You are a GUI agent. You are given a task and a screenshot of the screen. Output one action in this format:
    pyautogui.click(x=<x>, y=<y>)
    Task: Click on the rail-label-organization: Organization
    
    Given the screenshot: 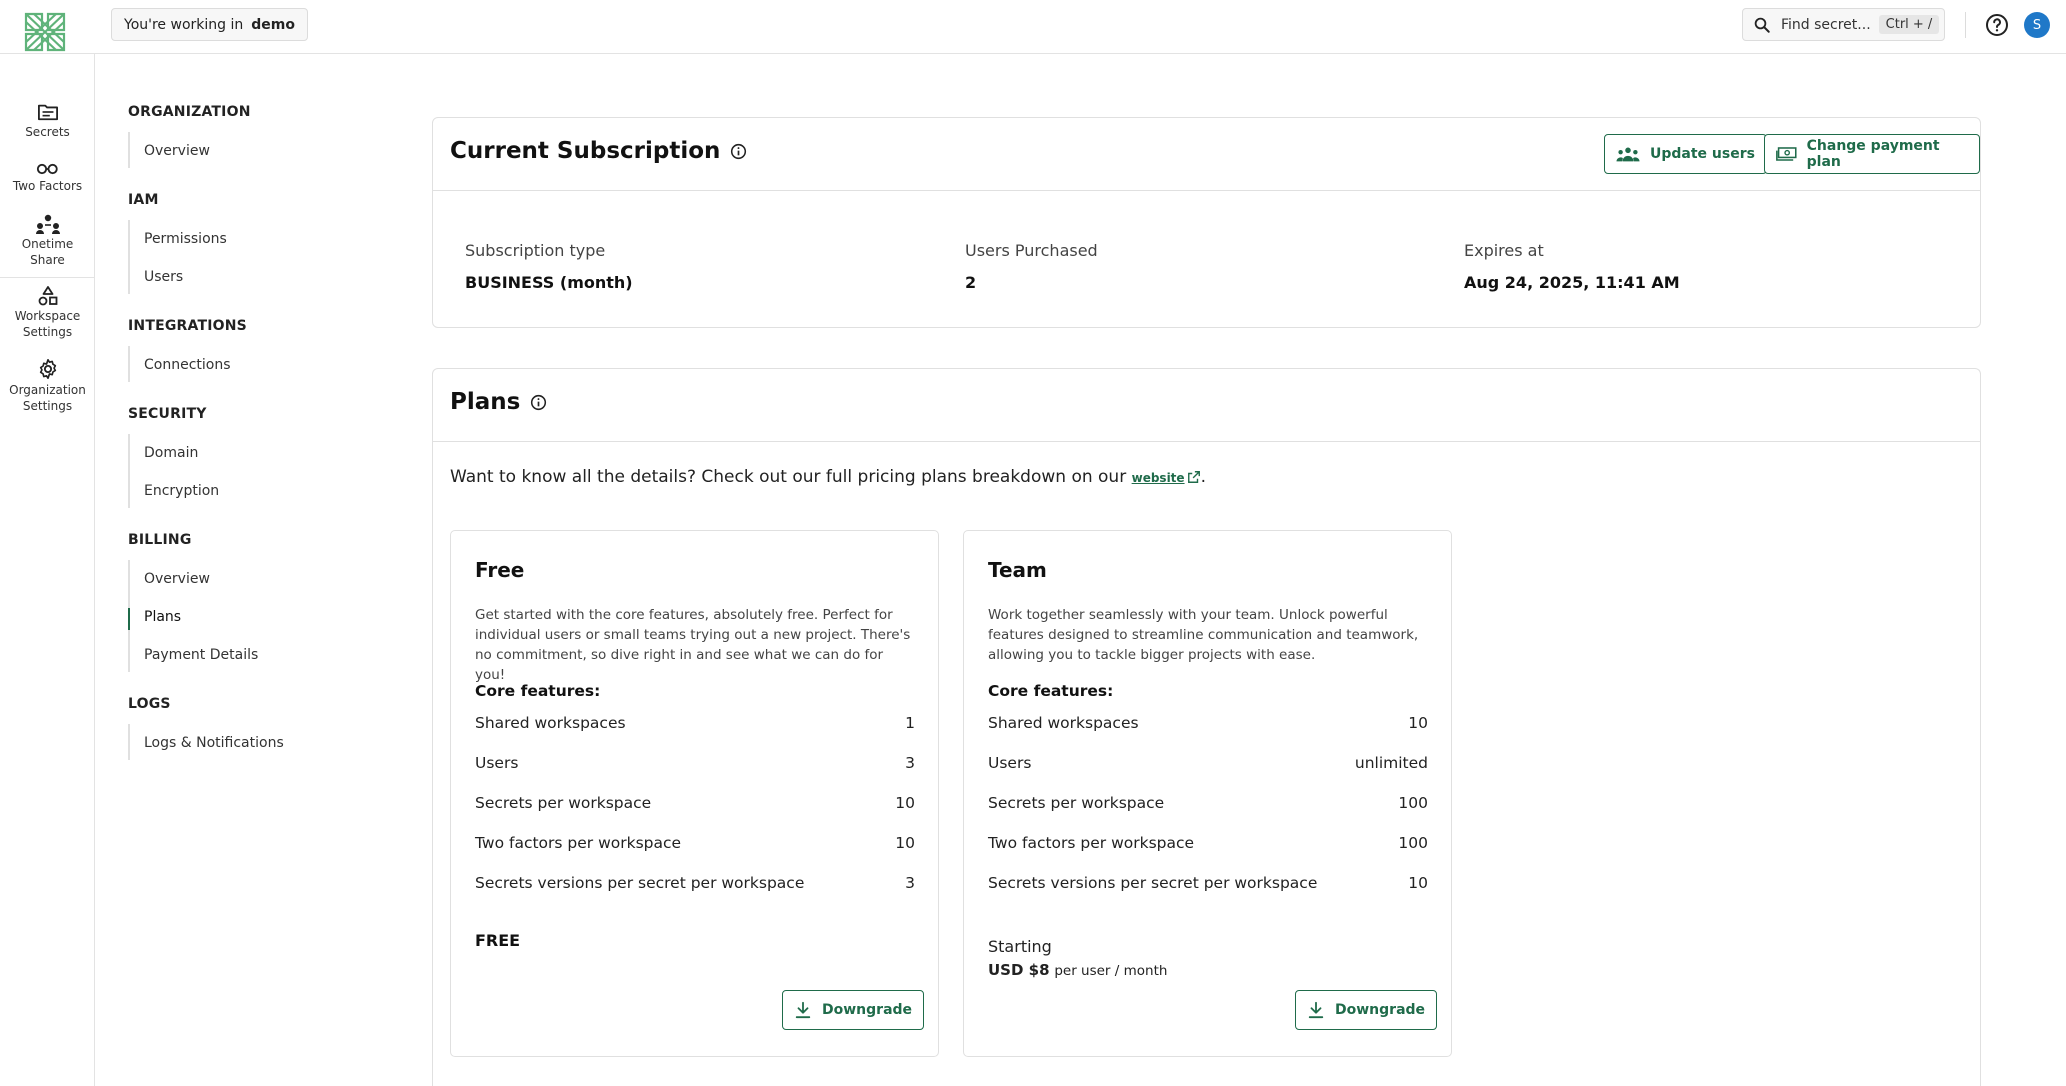 What is the action you would take?
    pyautogui.click(x=47, y=390)
    